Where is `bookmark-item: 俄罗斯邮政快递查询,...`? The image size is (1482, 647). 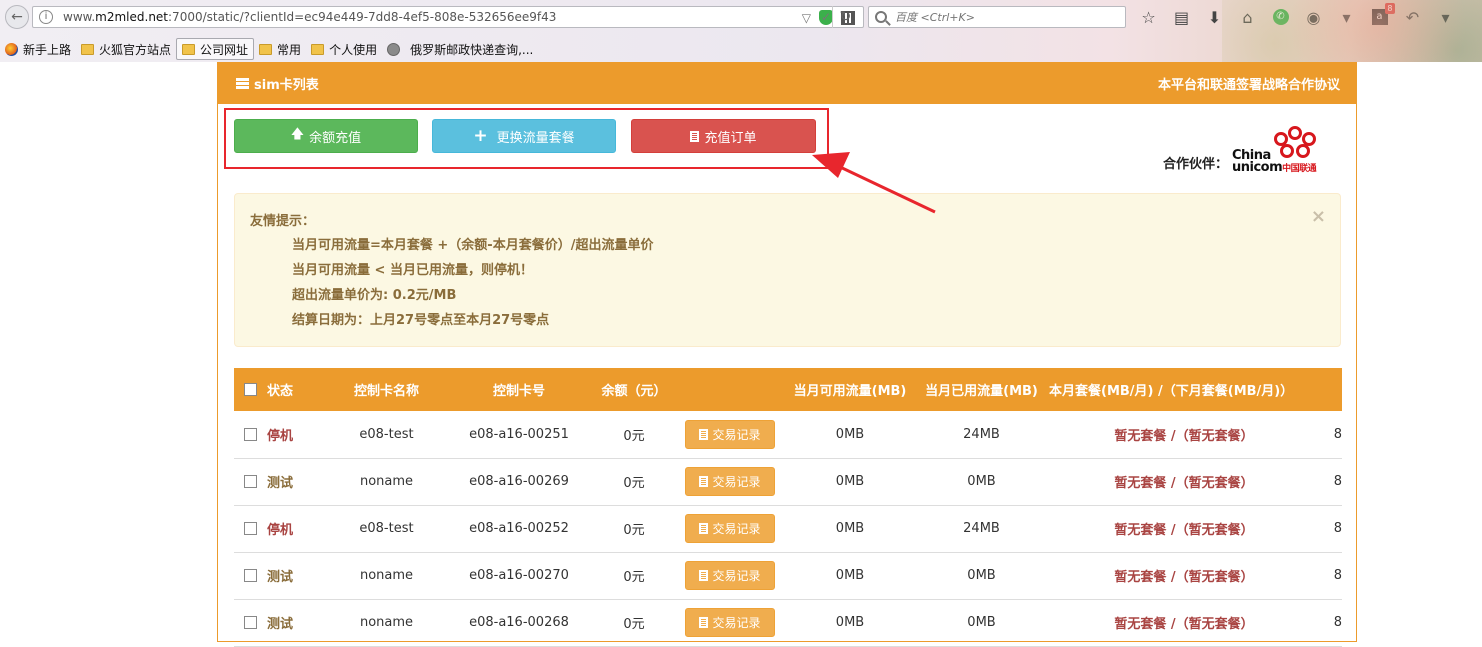 bookmark-item: 俄罗斯邮政快递查询,... is located at coordinates (460, 49).